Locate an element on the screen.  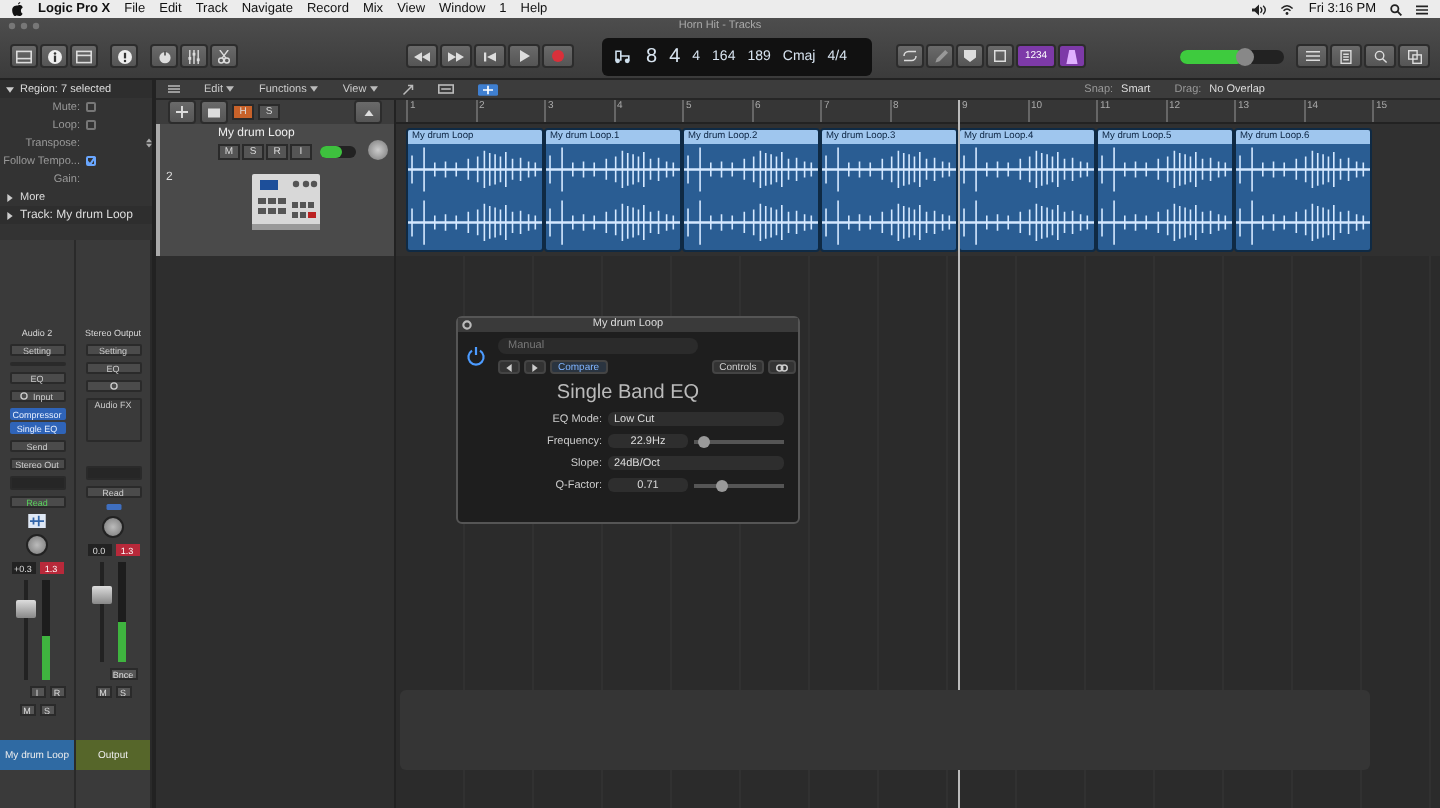
caret-right-icon is located at coordinates (535, 367).